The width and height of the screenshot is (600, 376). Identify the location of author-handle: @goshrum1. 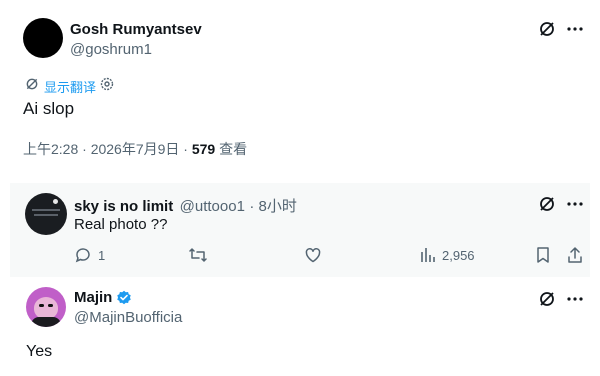
(111, 49).